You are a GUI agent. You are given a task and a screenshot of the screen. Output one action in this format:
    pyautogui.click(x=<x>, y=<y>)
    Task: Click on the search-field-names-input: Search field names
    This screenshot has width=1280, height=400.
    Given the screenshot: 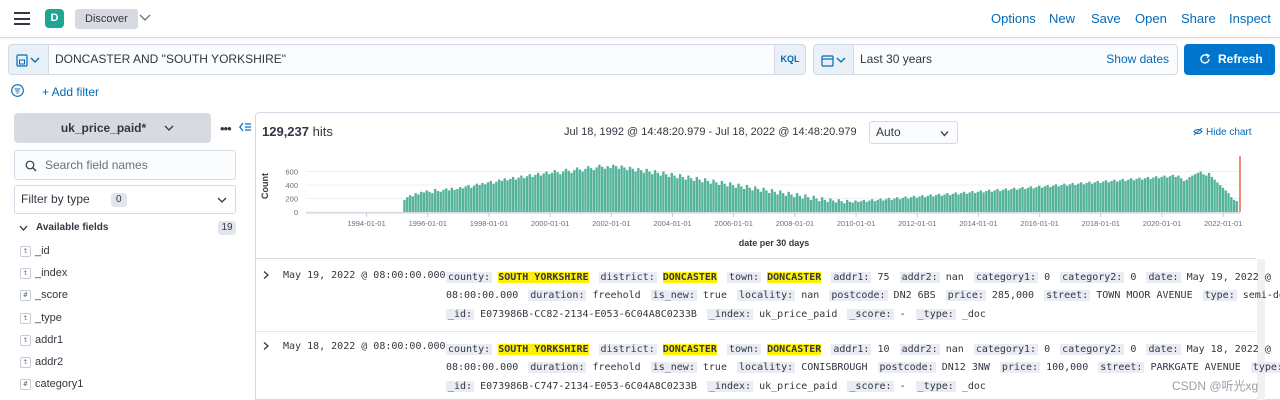 What is the action you would take?
    pyautogui.click(x=125, y=165)
    